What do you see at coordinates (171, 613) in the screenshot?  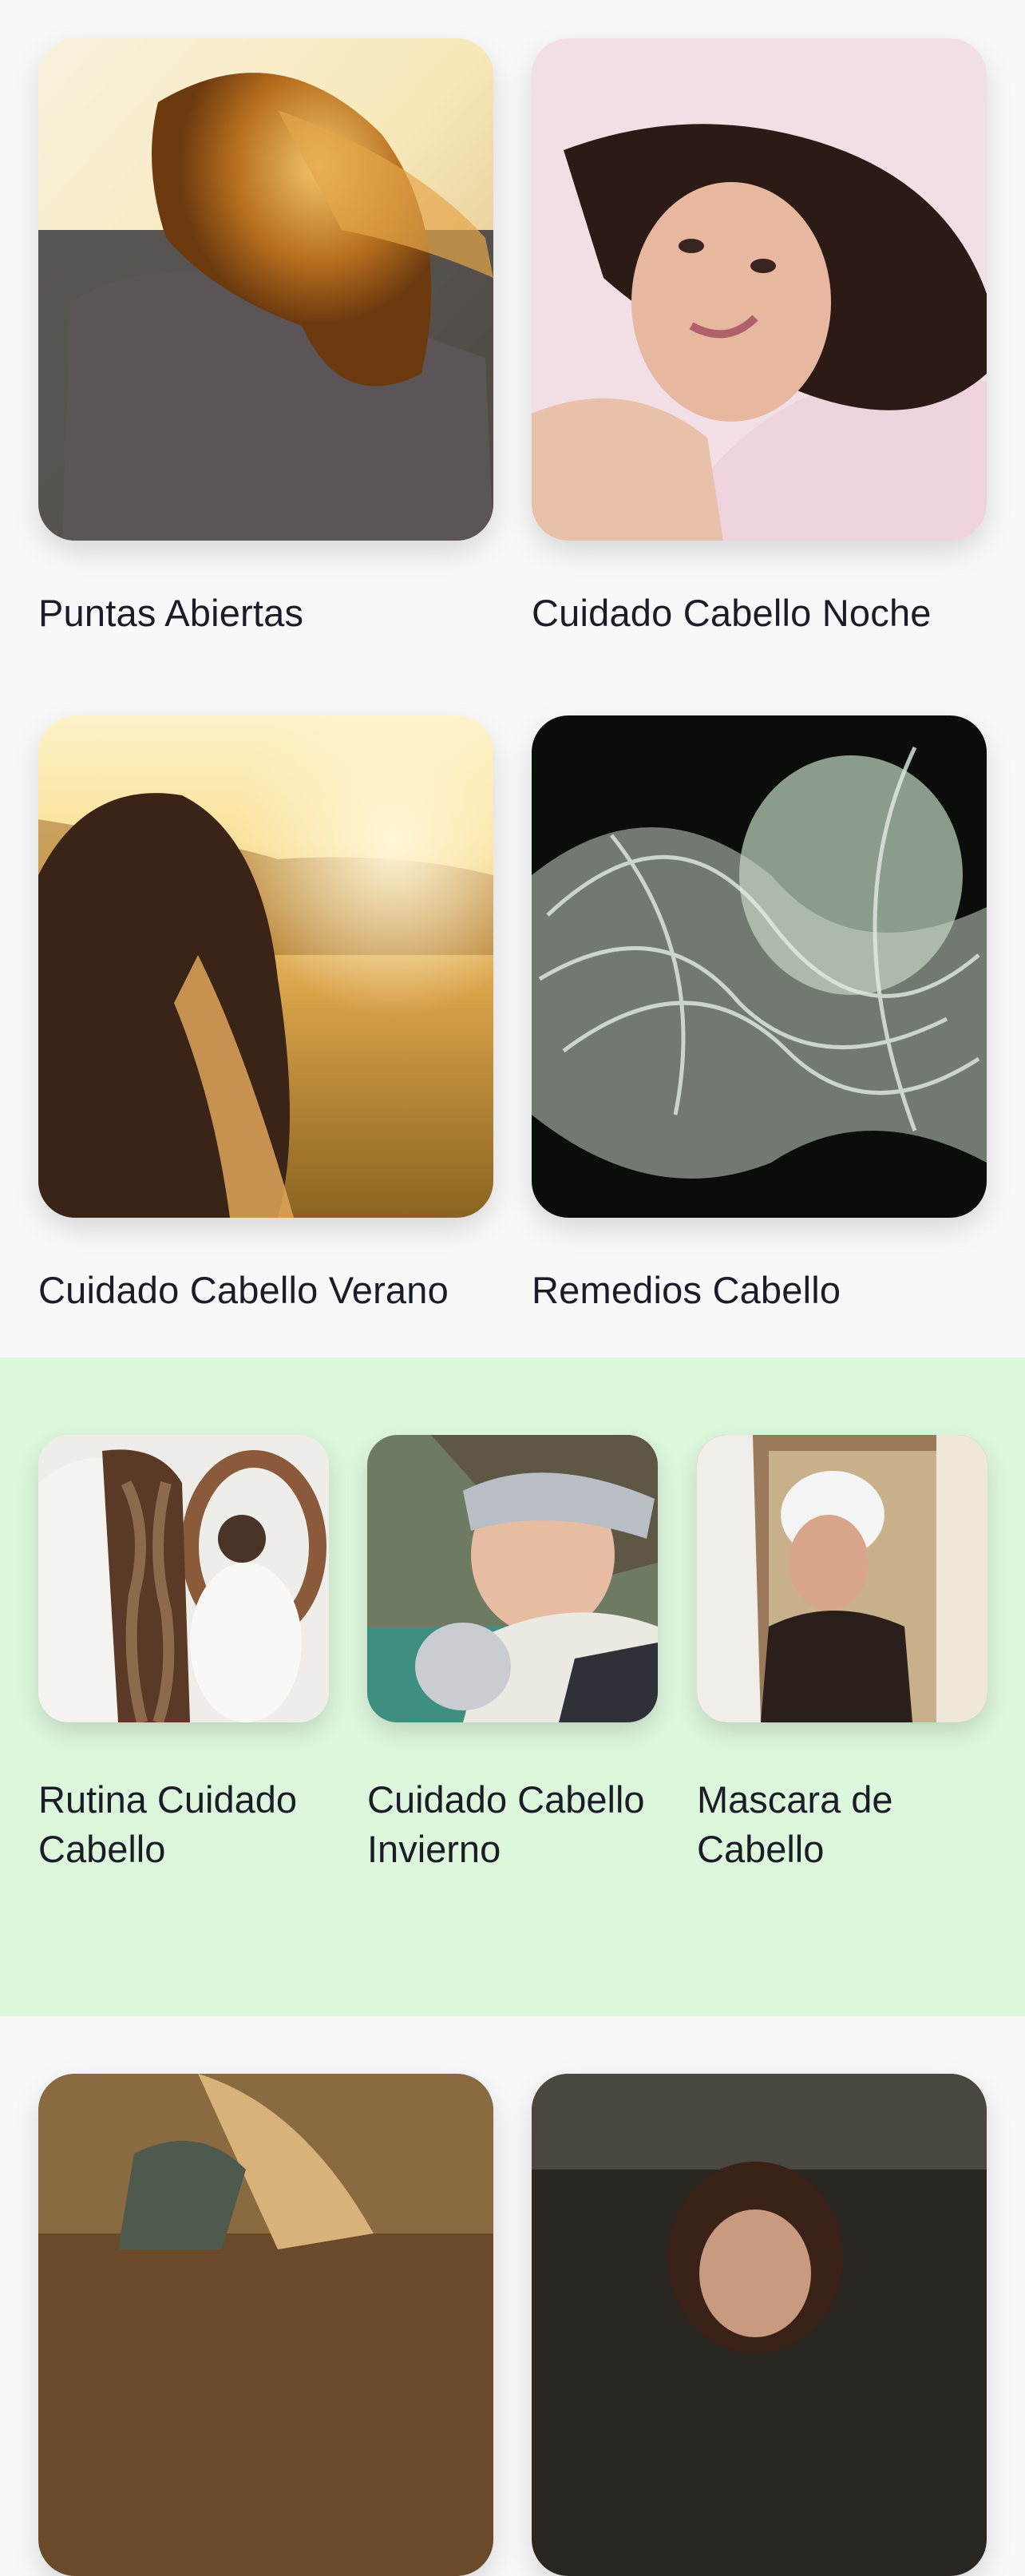 I see `card-title: Puntas Abiertas` at bounding box center [171, 613].